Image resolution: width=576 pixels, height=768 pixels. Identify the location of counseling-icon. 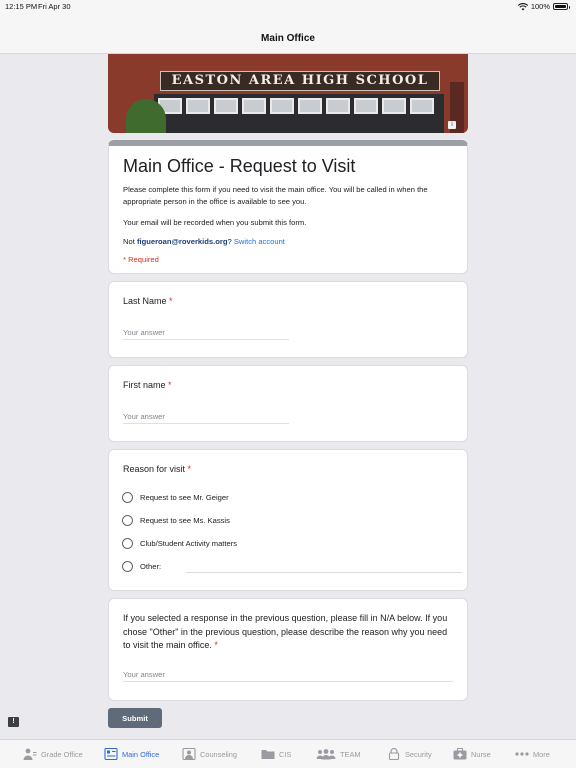
(189, 754).